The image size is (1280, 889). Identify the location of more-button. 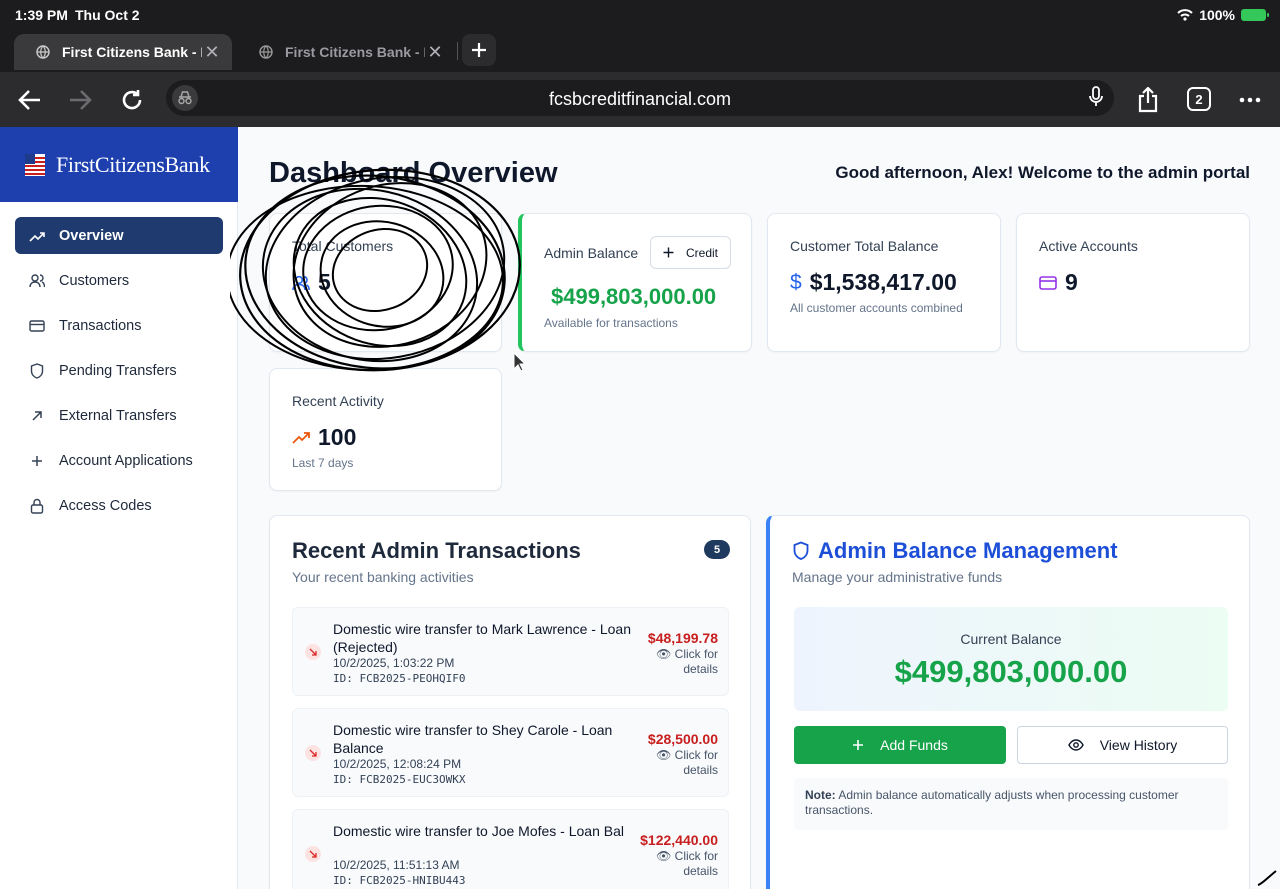
(1250, 100).